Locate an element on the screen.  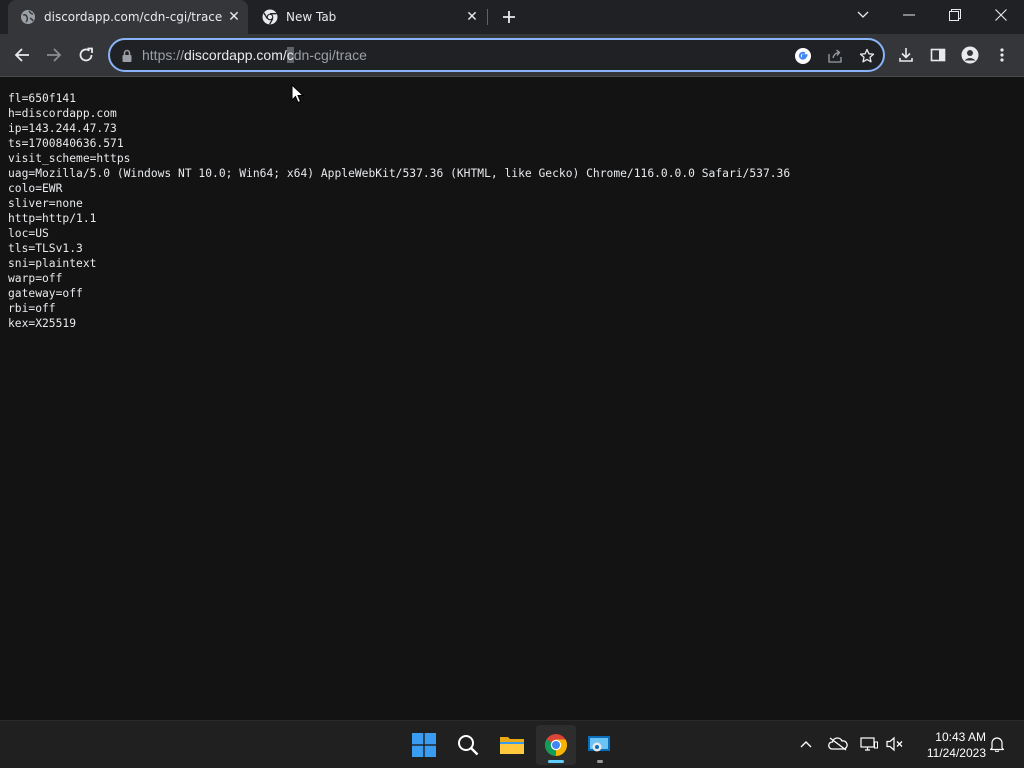
trace-line: kex=X25519 is located at coordinates (42, 323).